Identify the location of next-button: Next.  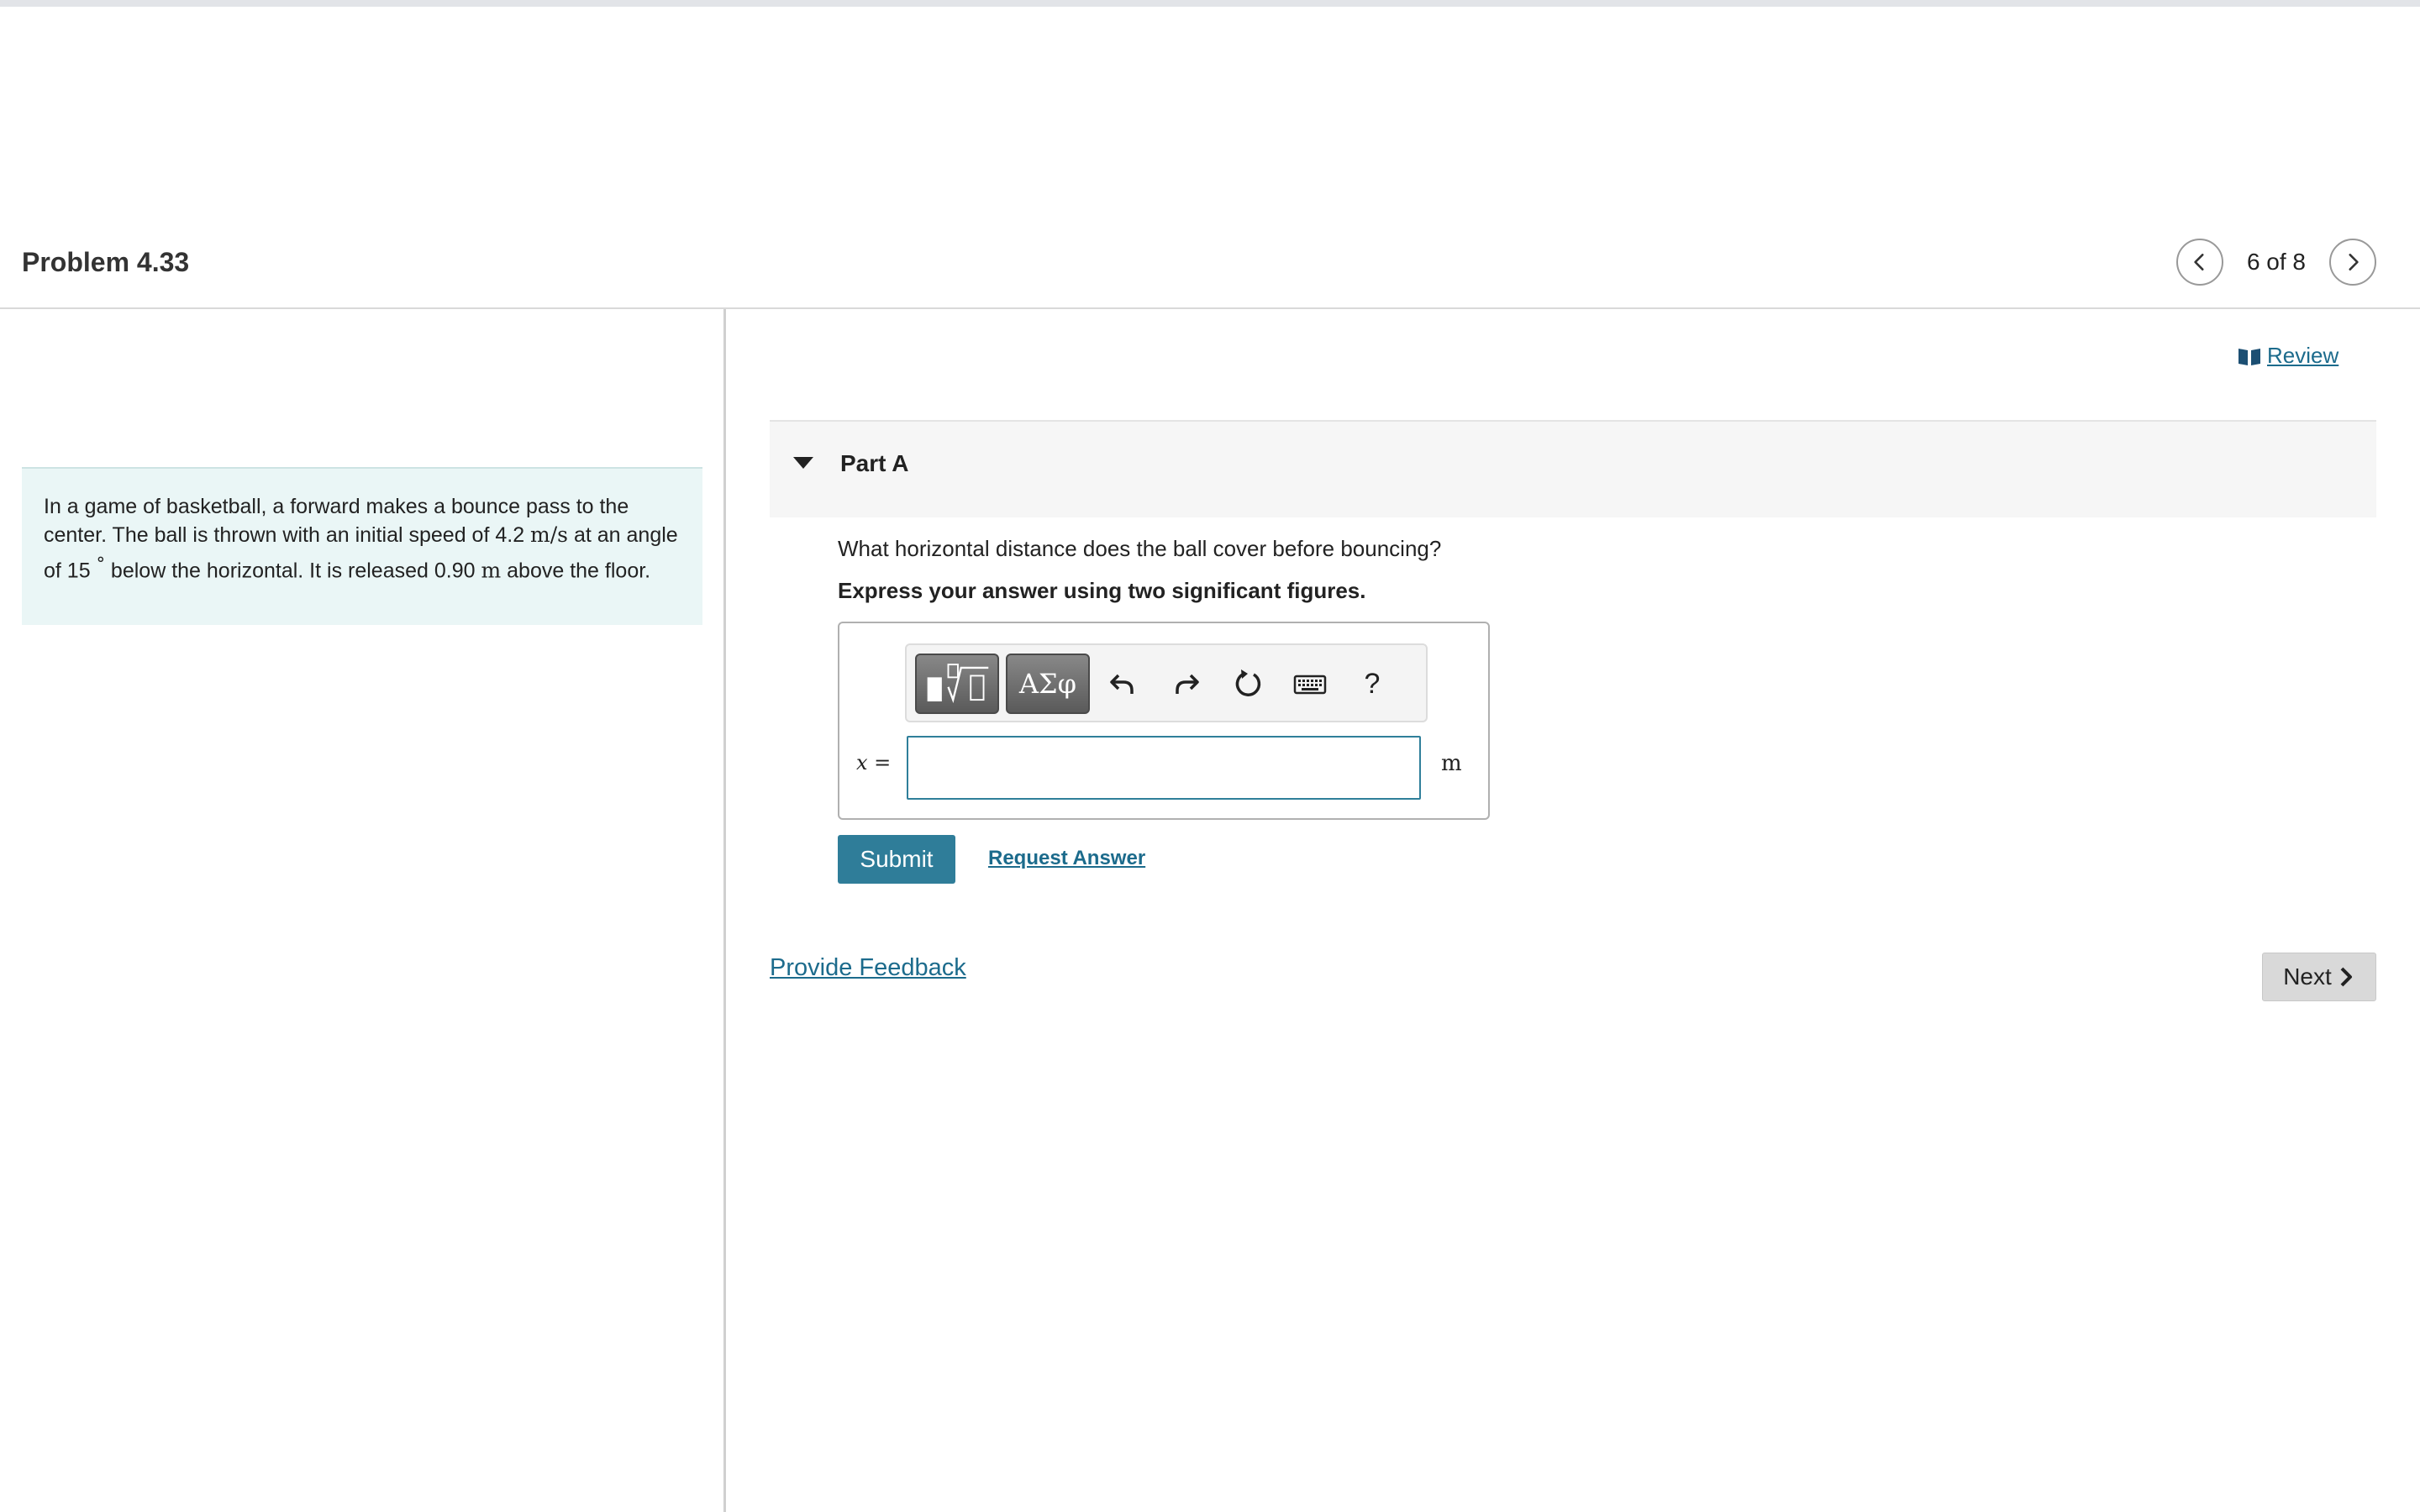
(2319, 977).